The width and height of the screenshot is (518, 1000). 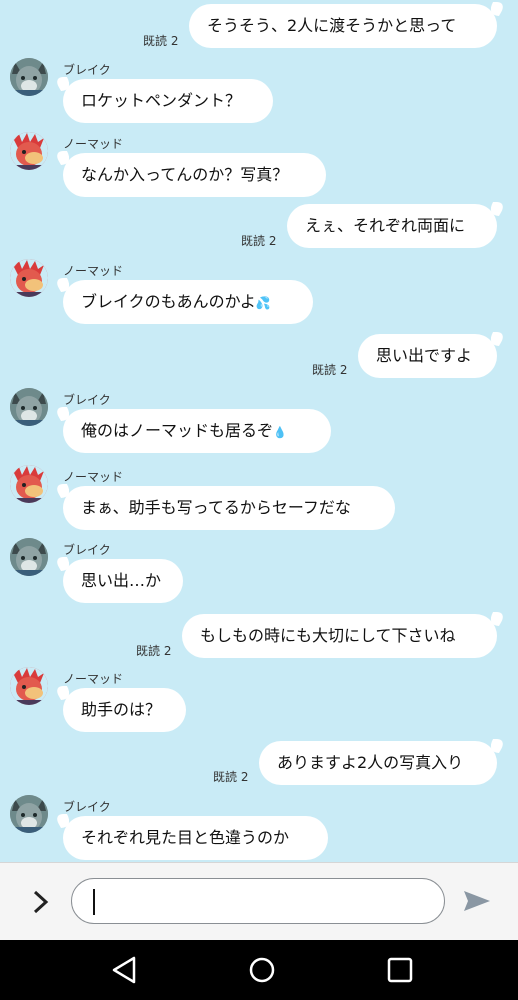 I want to click on message-bubble-incoming: 助手のは？, so click(x=124, y=710).